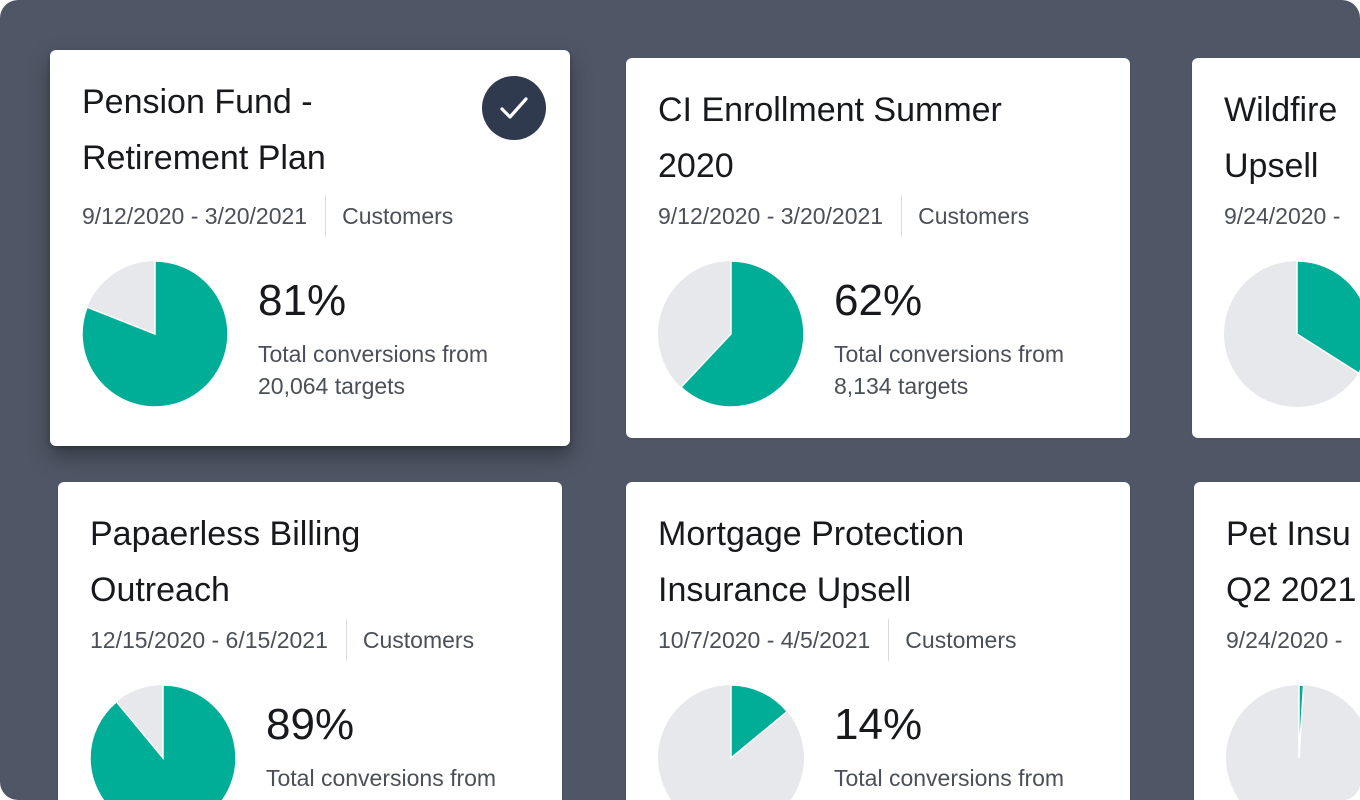 This screenshot has width=1360, height=800. What do you see at coordinates (878, 300) in the screenshot?
I see `conversion-percent: 62%` at bounding box center [878, 300].